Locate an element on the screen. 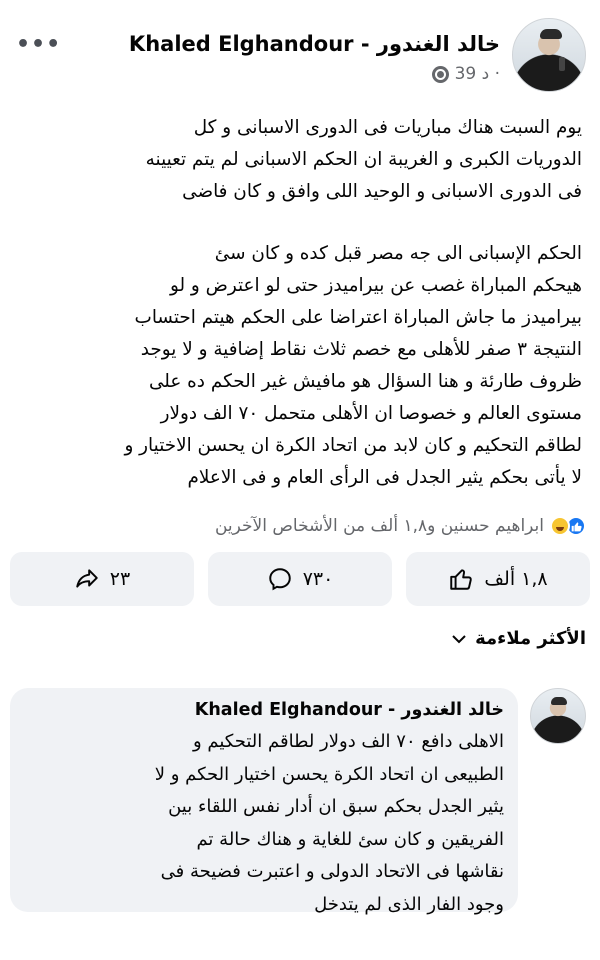 This screenshot has height=960, width=600. comment-sort-dropdown: الأكثر ملاءمة is located at coordinates (518, 638).